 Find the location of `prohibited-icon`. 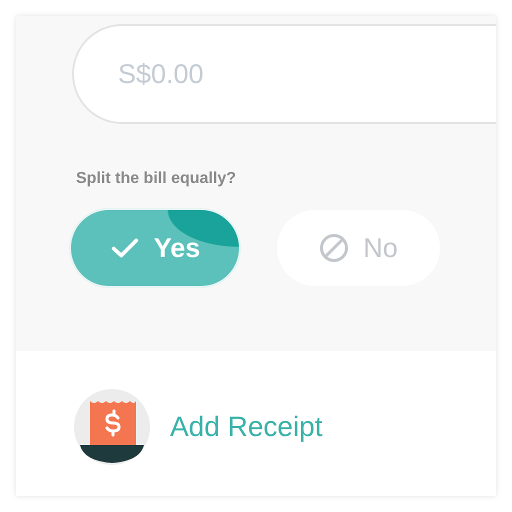

prohibited-icon is located at coordinates (334, 248).